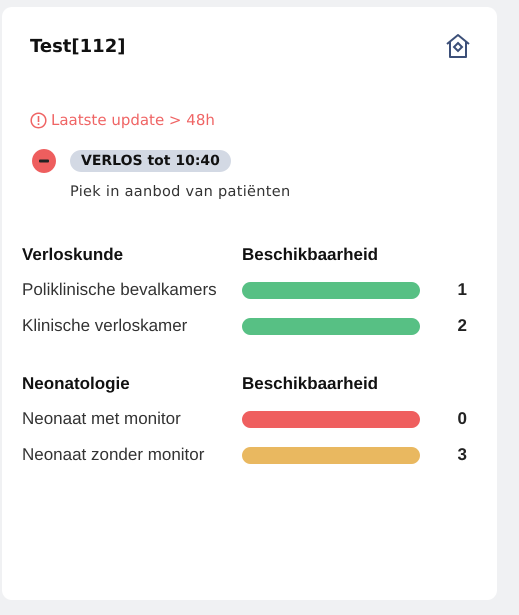  Describe the element at coordinates (44, 161) in the screenshot. I see `minus-circle-icon` at that location.